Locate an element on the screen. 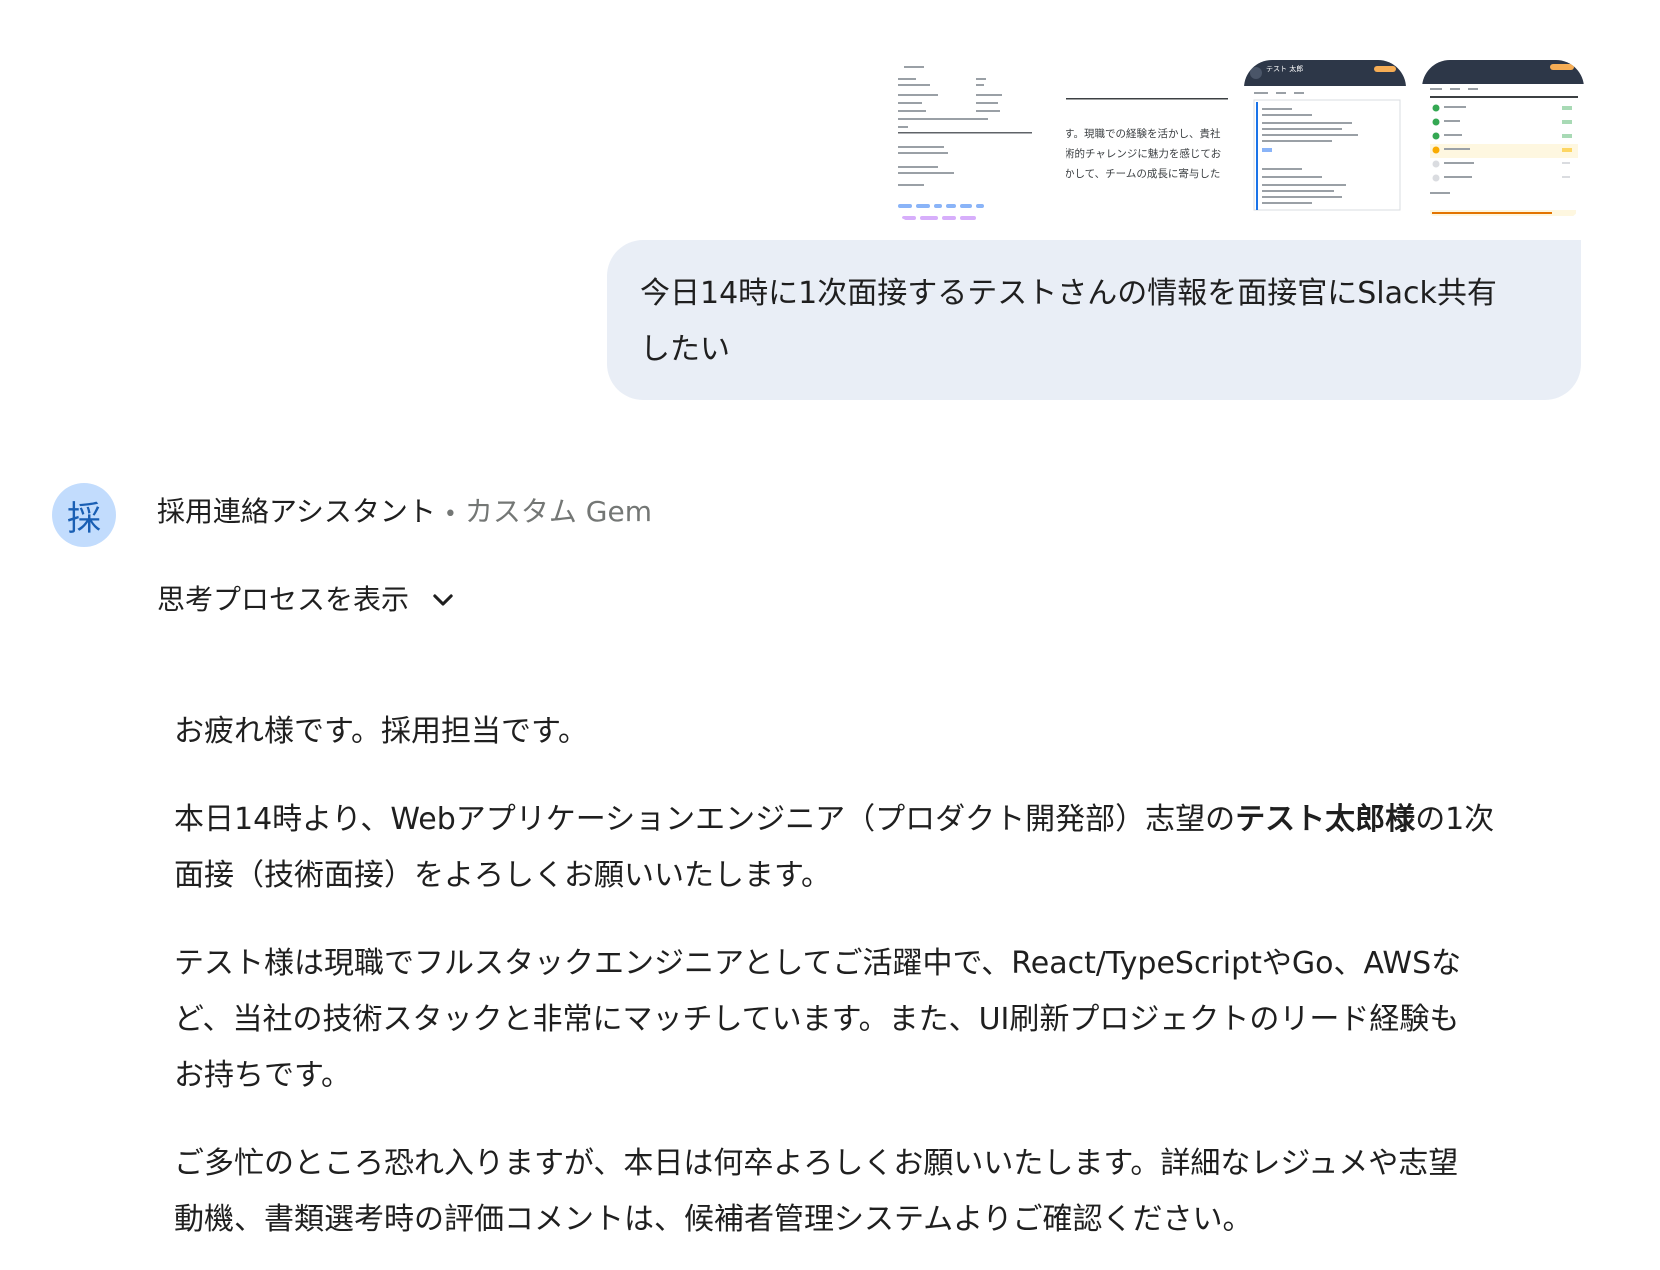  response-paragraph-1: お疲れ様です。採用担当です。 is located at coordinates (381, 731).